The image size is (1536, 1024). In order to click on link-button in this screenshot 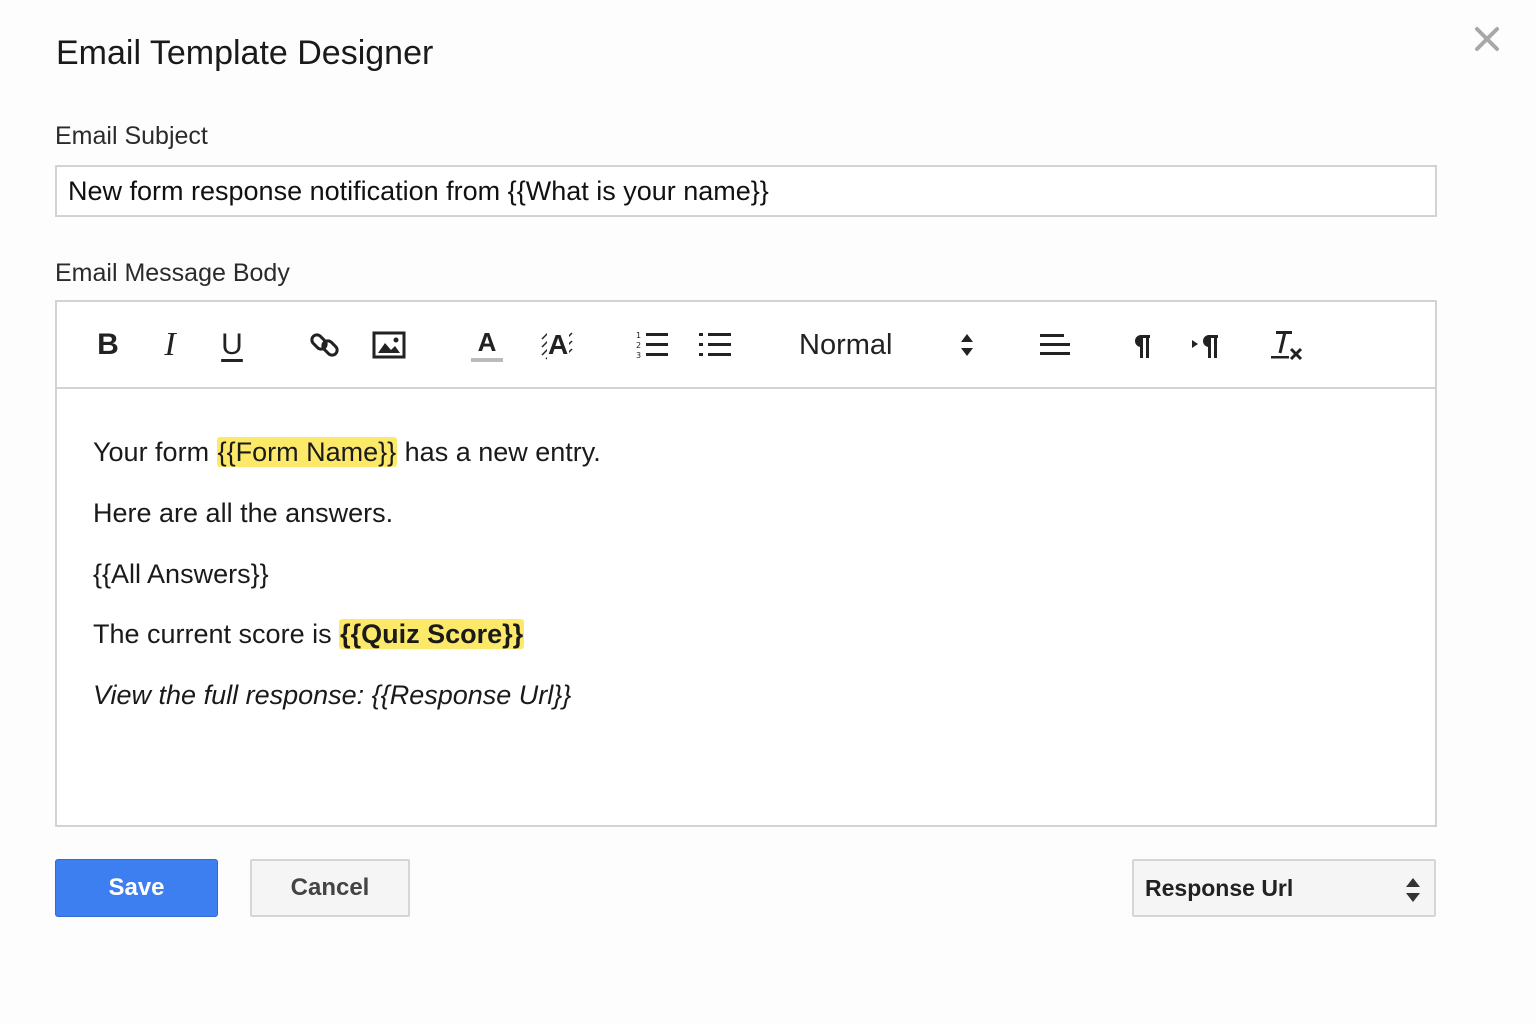, I will do `click(325, 345)`.